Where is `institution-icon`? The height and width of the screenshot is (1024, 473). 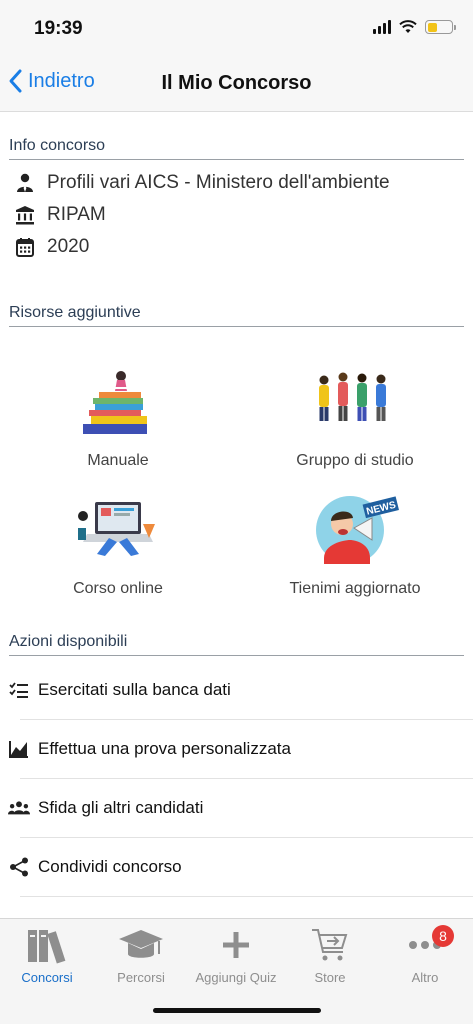
institution-icon is located at coordinates (25, 215).